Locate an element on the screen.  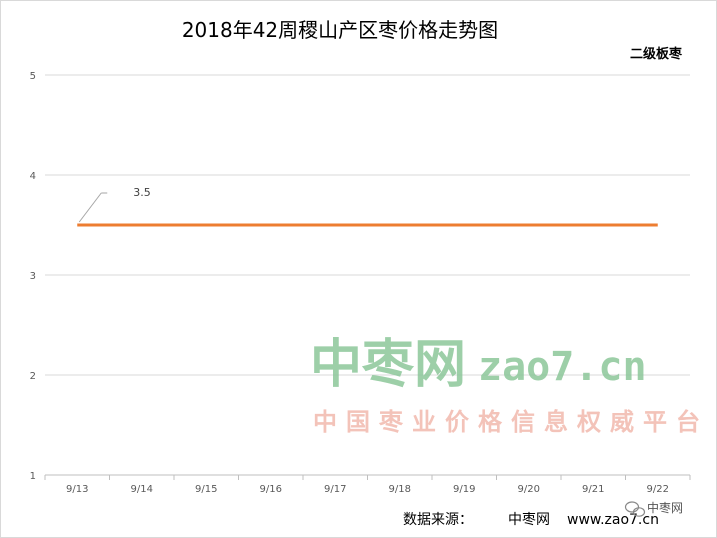
x-tick-label: 9/20 is located at coordinates (529, 489).